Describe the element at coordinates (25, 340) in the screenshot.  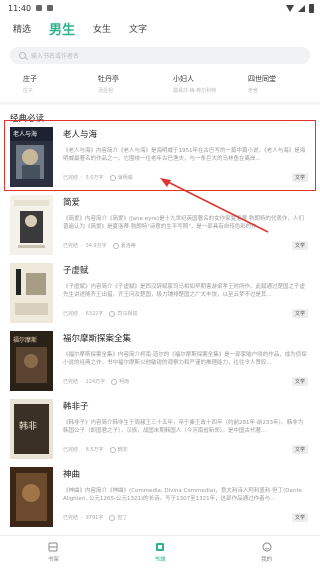
I see `svg-text: 福尔摩斯` at that location.